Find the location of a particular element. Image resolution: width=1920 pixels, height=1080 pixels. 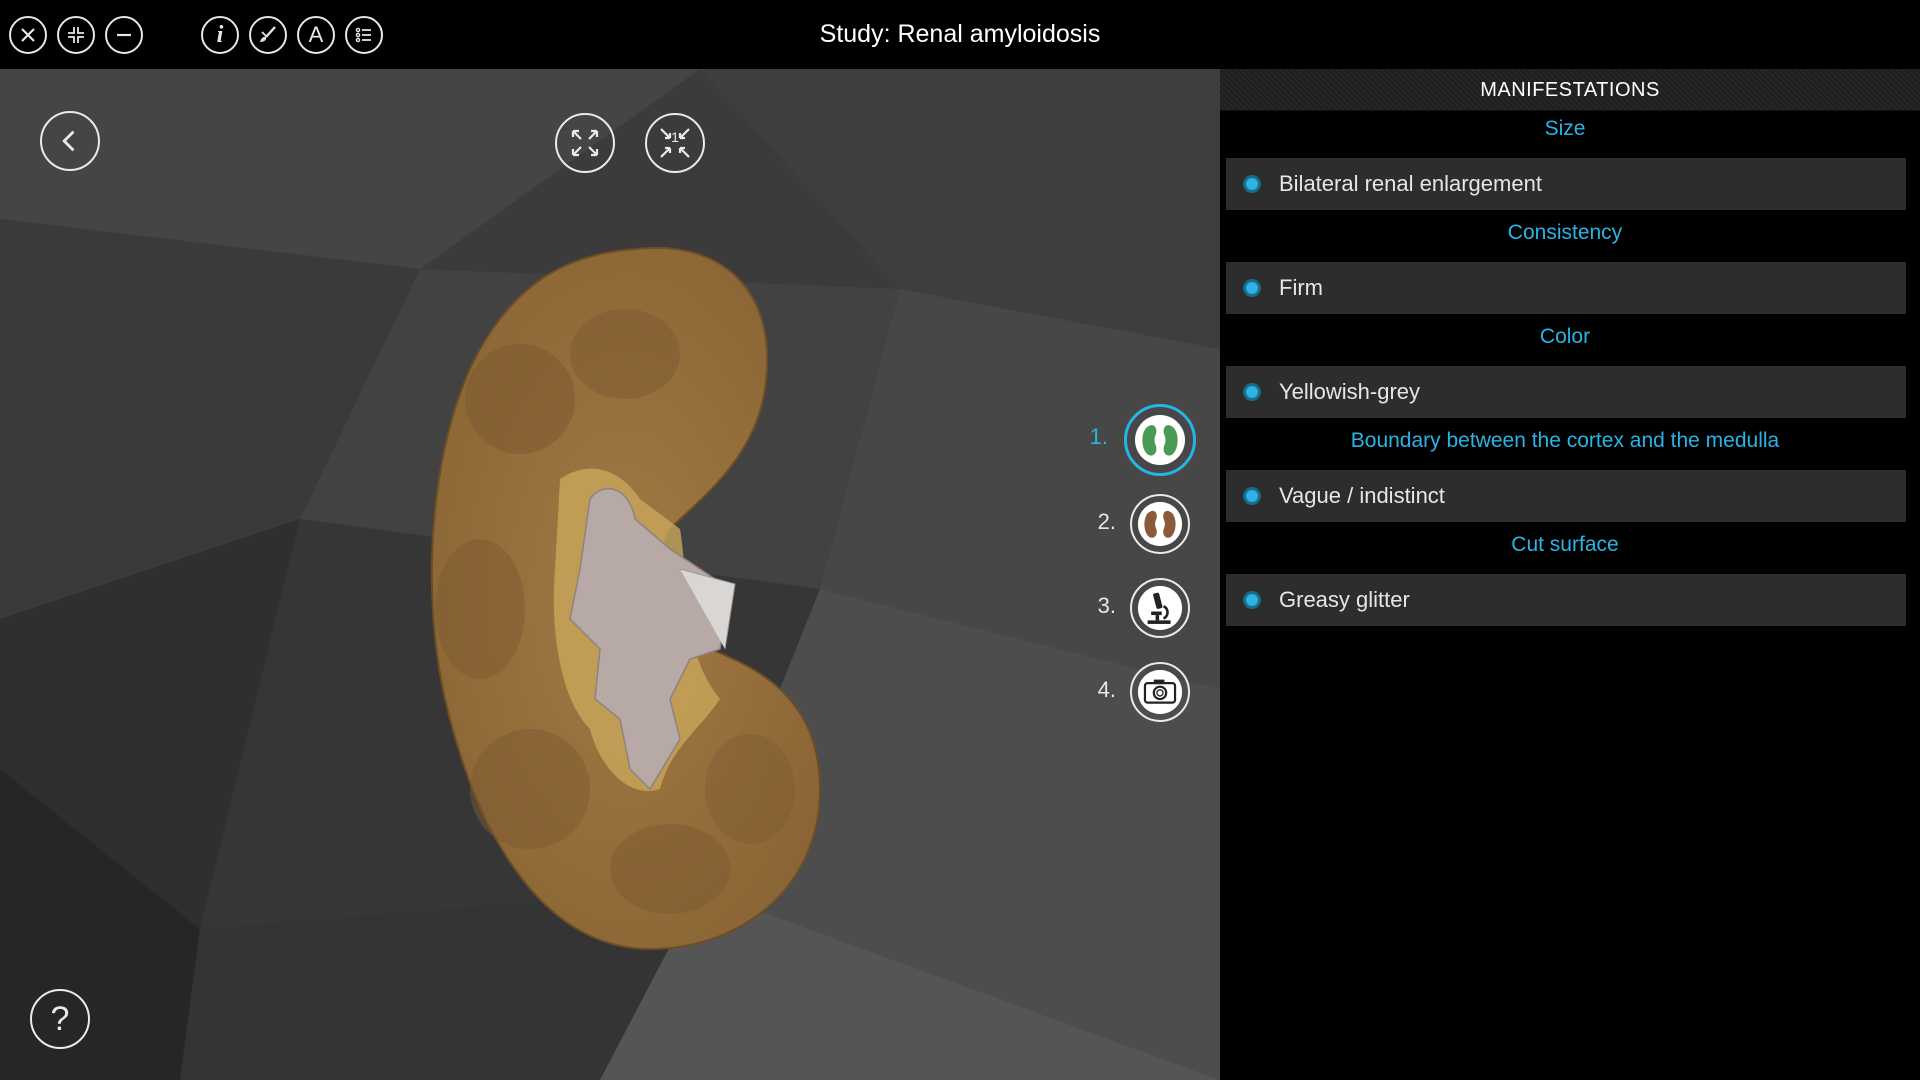

category-cut-surface: Cut surface is located at coordinates (1565, 544).